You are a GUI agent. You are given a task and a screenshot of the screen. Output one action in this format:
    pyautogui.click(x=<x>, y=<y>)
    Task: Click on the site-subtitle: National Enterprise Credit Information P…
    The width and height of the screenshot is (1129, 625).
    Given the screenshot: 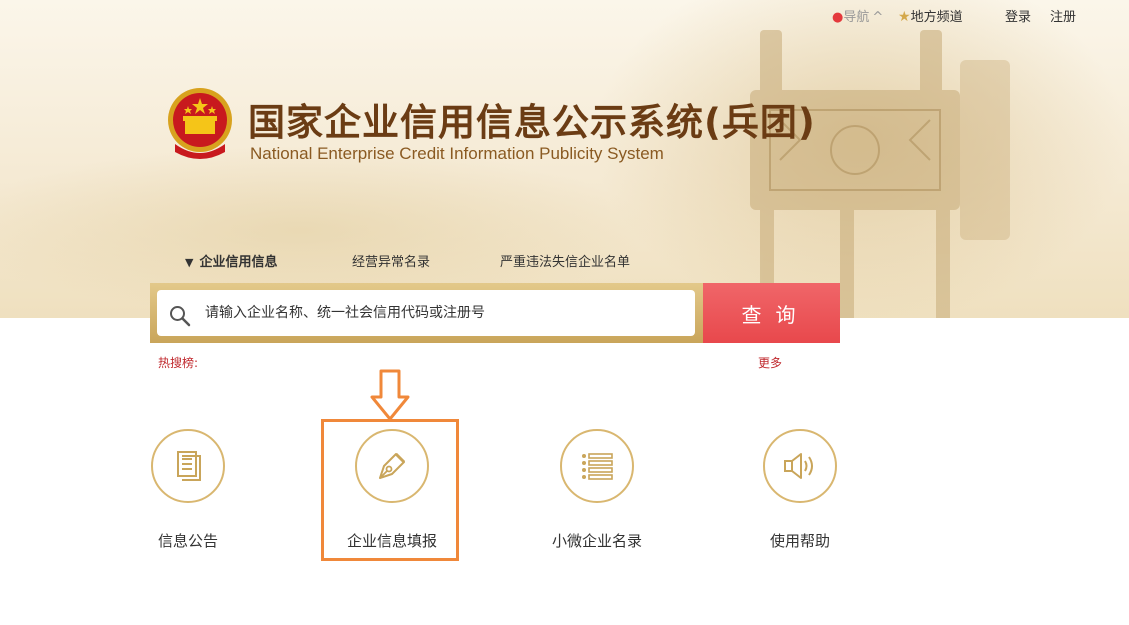 What is the action you would take?
    pyautogui.click(x=457, y=153)
    